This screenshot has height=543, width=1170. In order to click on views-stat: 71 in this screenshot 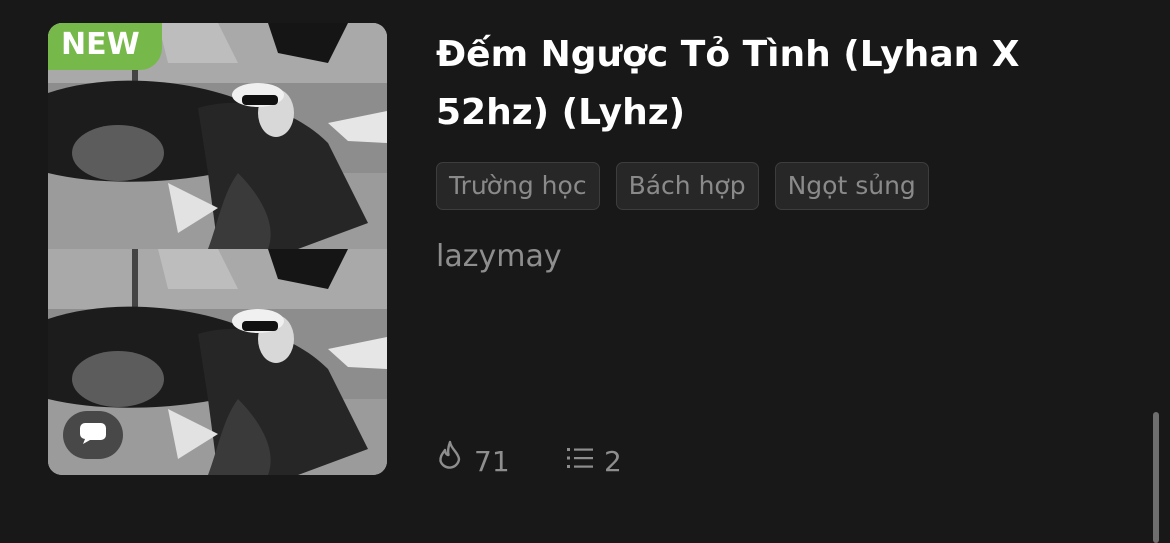, I will do `click(501, 461)`.